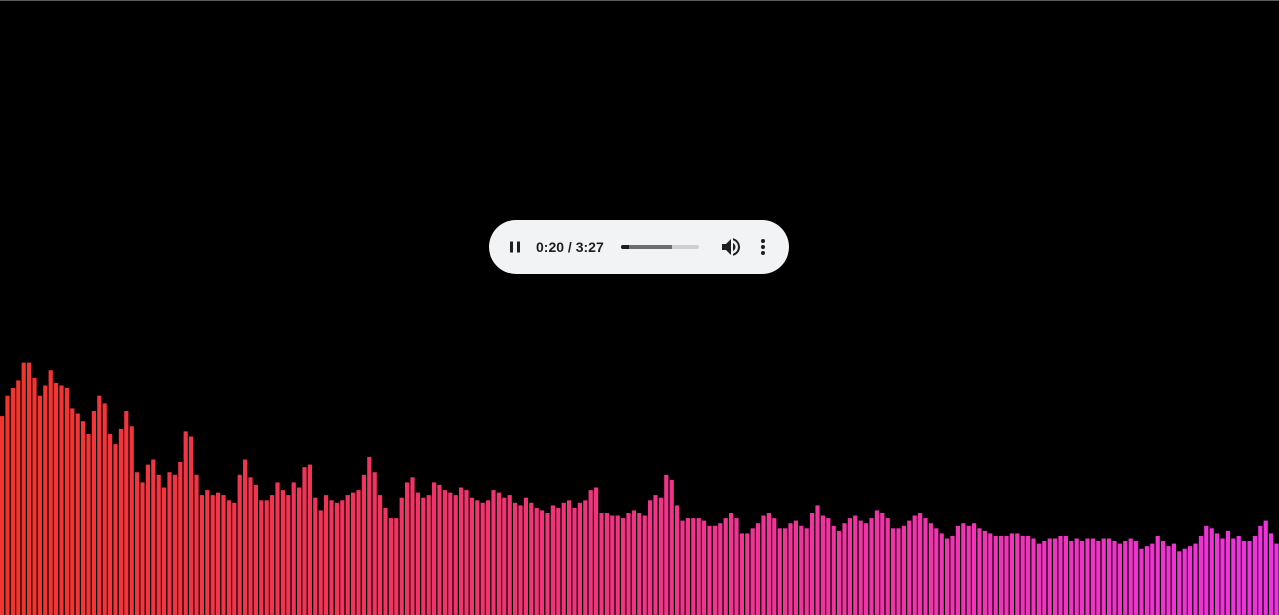 This screenshot has width=1279, height=615. I want to click on current-time: 0:20, so click(550, 247).